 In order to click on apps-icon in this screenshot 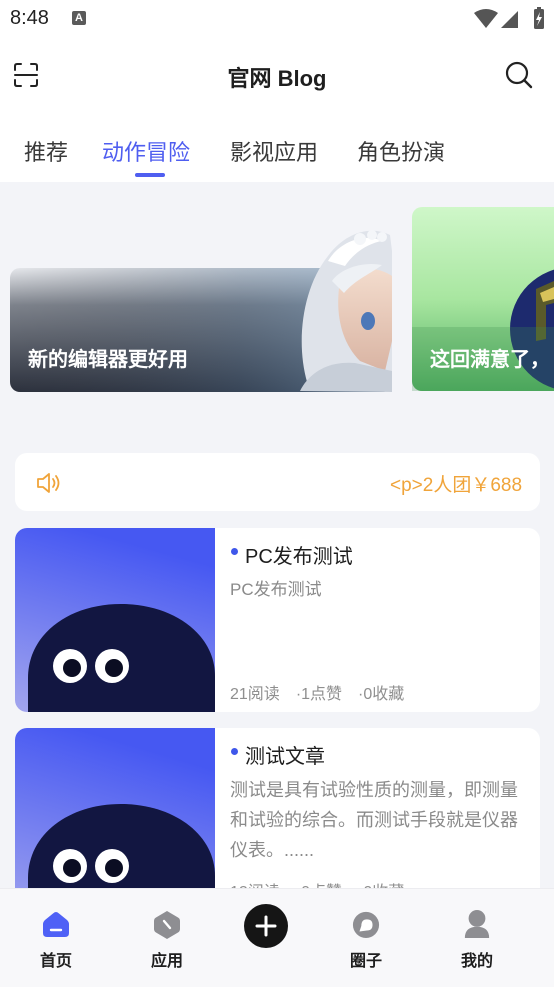, I will do `click(167, 925)`.